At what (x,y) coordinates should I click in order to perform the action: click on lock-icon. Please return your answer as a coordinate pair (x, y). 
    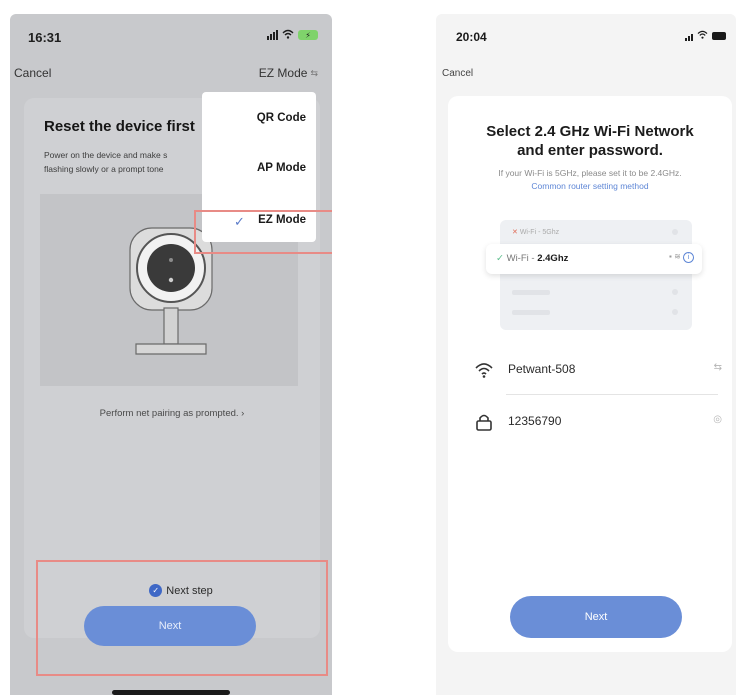
    Looking at the image, I should click on (484, 422).